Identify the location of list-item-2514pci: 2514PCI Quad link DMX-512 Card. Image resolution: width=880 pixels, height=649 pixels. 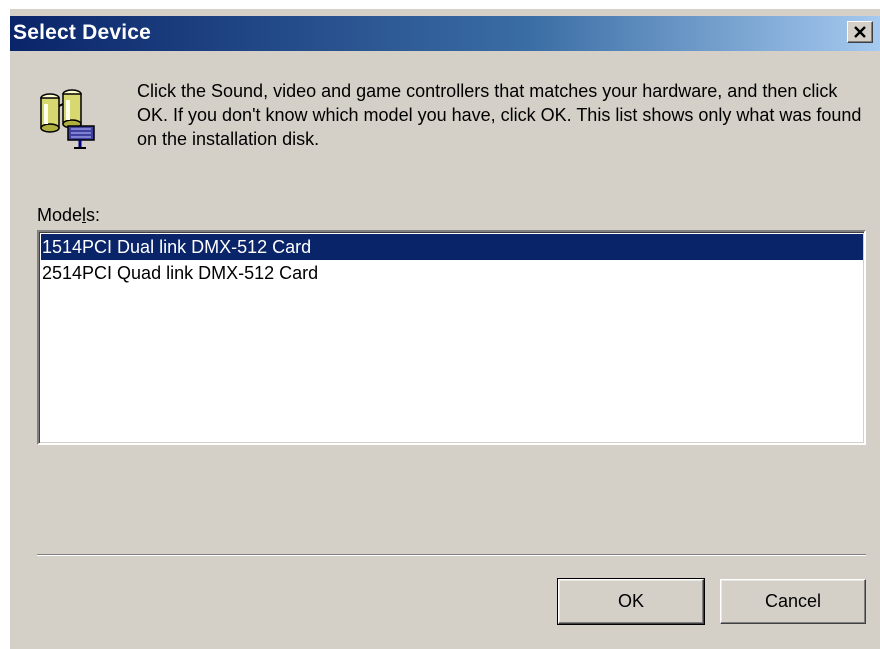
(452, 273).